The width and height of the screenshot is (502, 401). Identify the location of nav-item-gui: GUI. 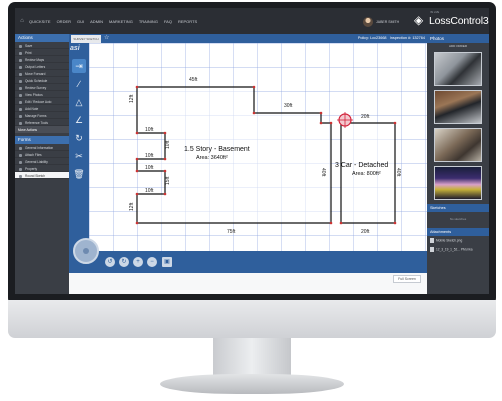
(80, 21).